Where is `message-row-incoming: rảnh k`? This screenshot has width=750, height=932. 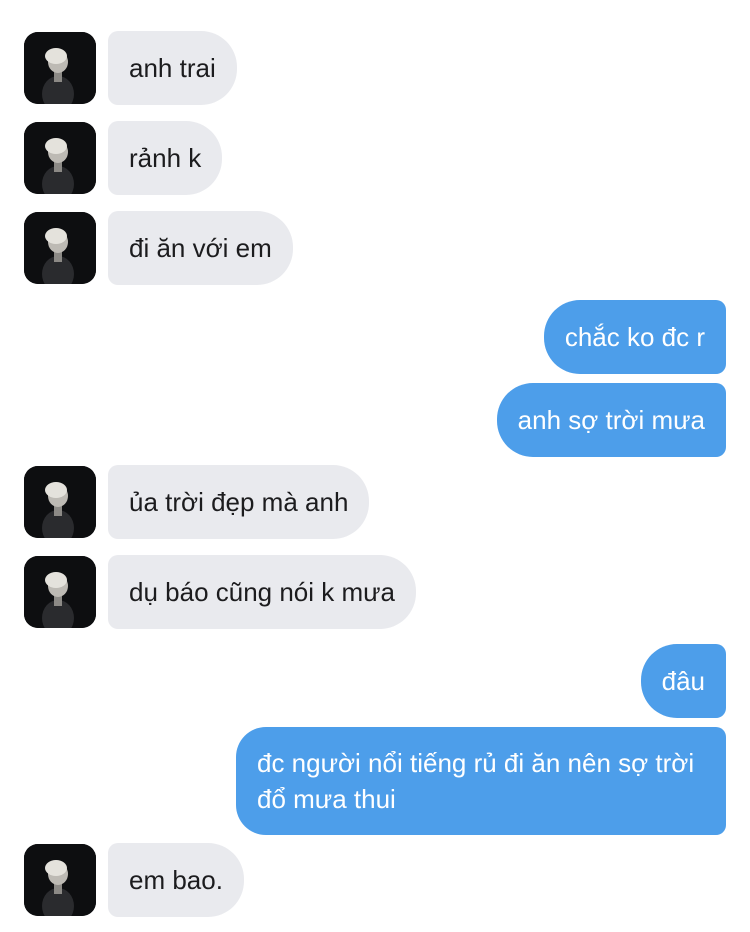
message-row-incoming: rảnh k is located at coordinates (375, 158).